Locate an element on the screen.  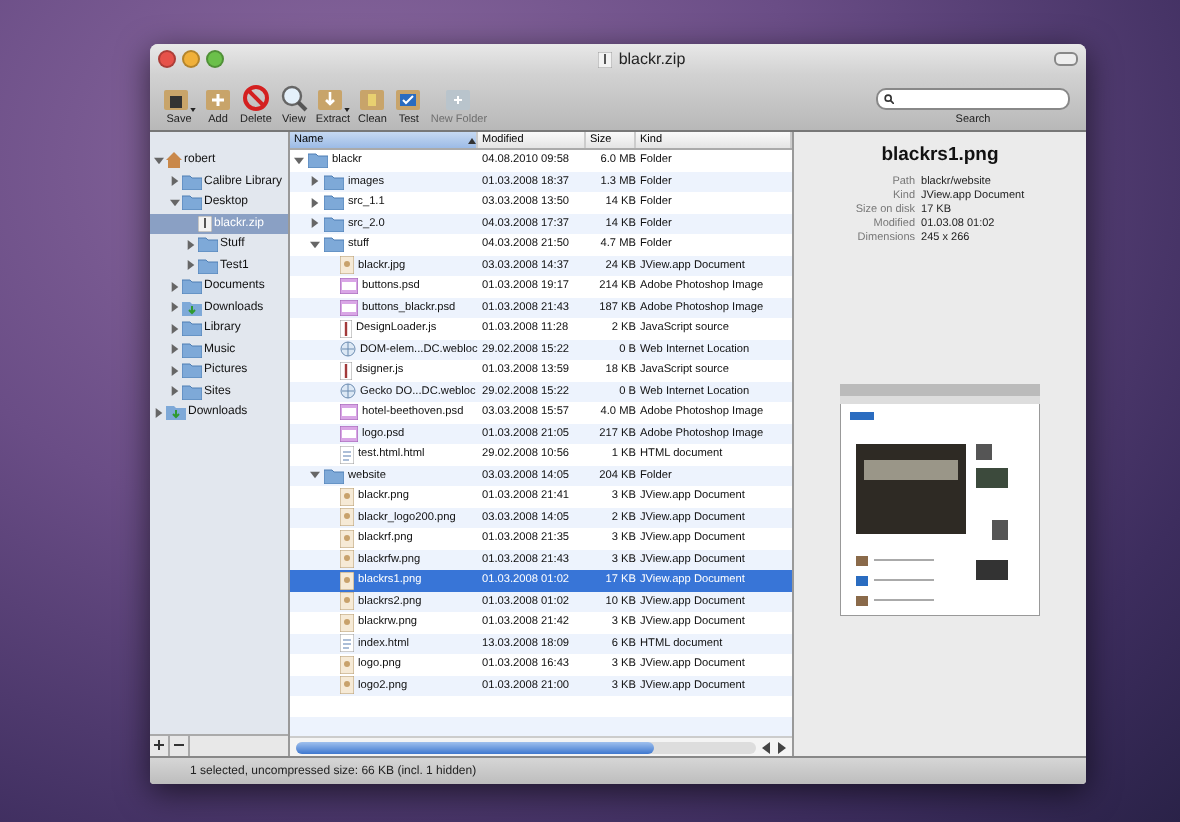
image-file-icon is located at coordinates (347, 265).